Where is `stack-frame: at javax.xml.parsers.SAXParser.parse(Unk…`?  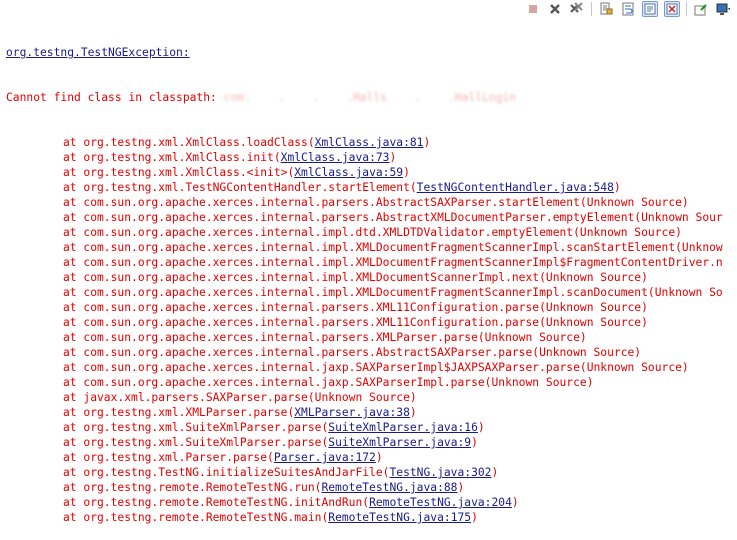 stack-frame: at javax.xml.parsers.SAXParser.parse(Unk… is located at coordinates (371, 397).